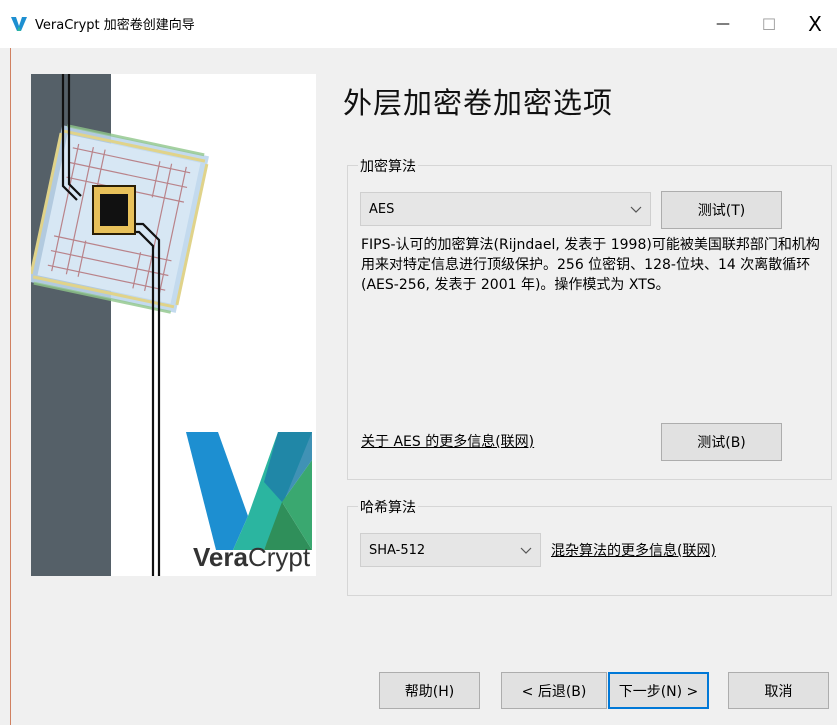 Image resolution: width=837 pixels, height=725 pixels. I want to click on cancel-button: 取消, so click(778, 690).